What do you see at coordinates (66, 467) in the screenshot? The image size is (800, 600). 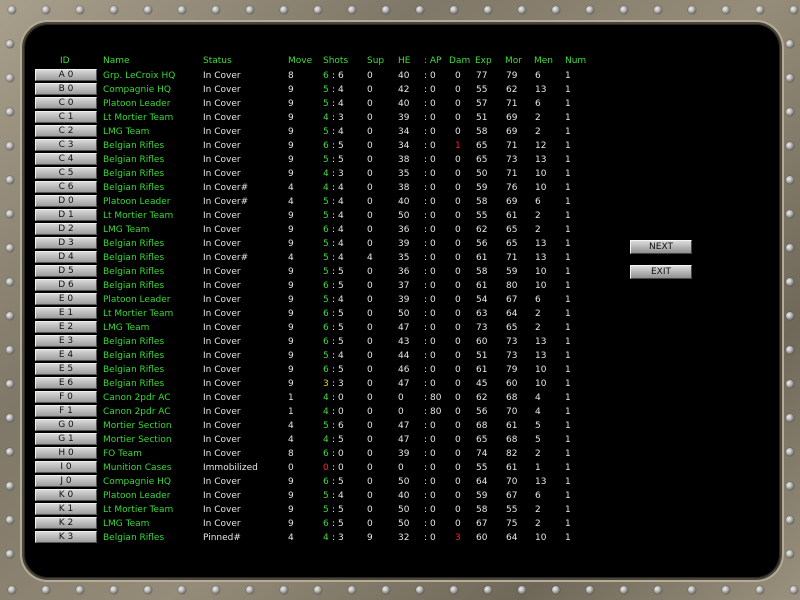 I see `unit-id-button: I 0` at bounding box center [66, 467].